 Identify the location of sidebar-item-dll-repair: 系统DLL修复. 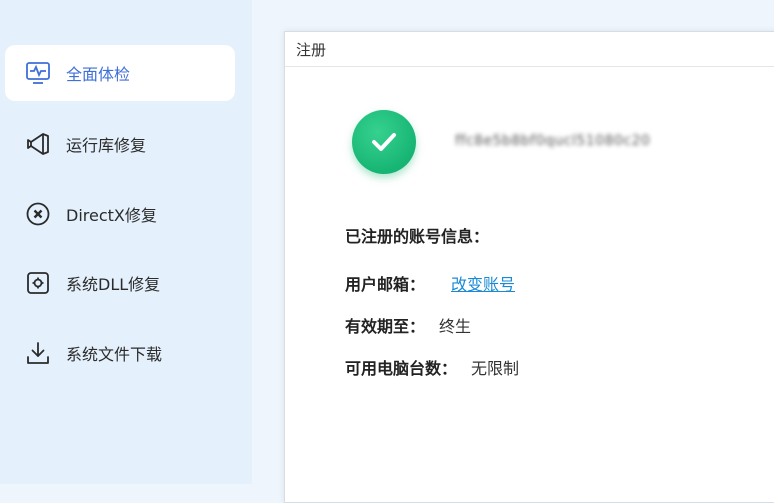
(120, 283).